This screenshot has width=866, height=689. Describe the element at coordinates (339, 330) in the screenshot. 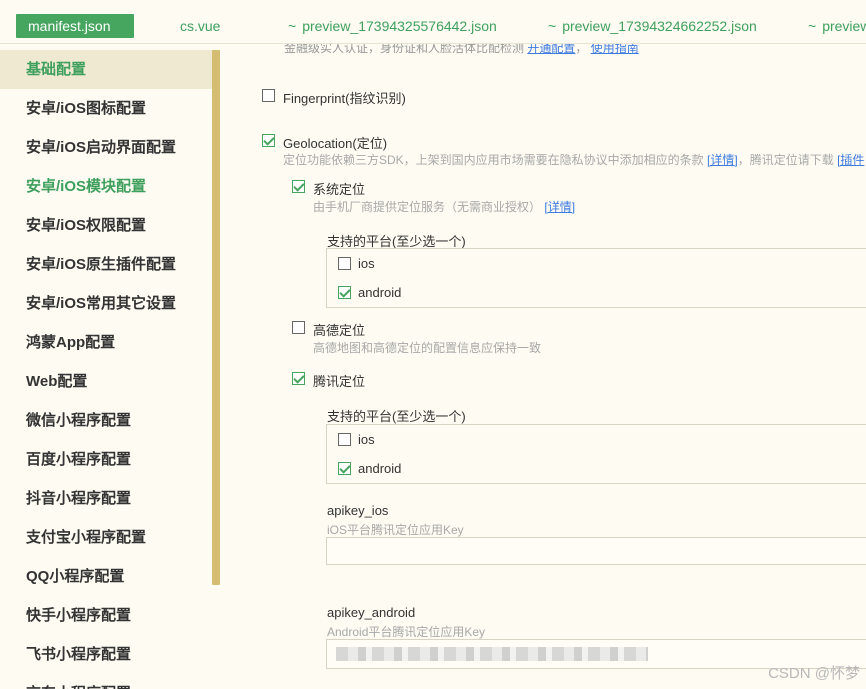

I see `amap-location-label: 高德定位` at that location.